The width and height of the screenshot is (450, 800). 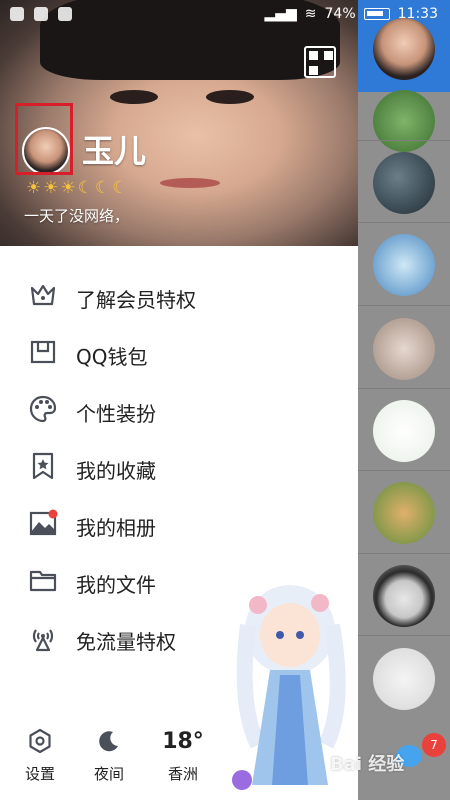 I want to click on folder-icon, so click(x=43, y=580).